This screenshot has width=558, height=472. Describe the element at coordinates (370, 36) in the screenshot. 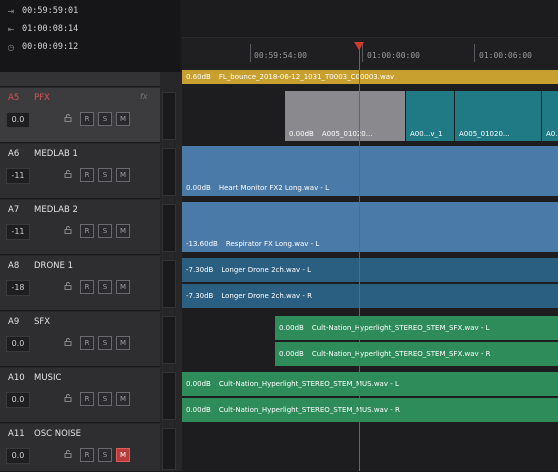

I see `timeline-ruler: 00:59:54:00 01:00:00:00 01:00:06:00` at that location.